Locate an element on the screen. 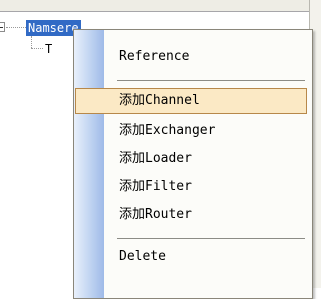  tree-collapse-icon is located at coordinates (2, 27).